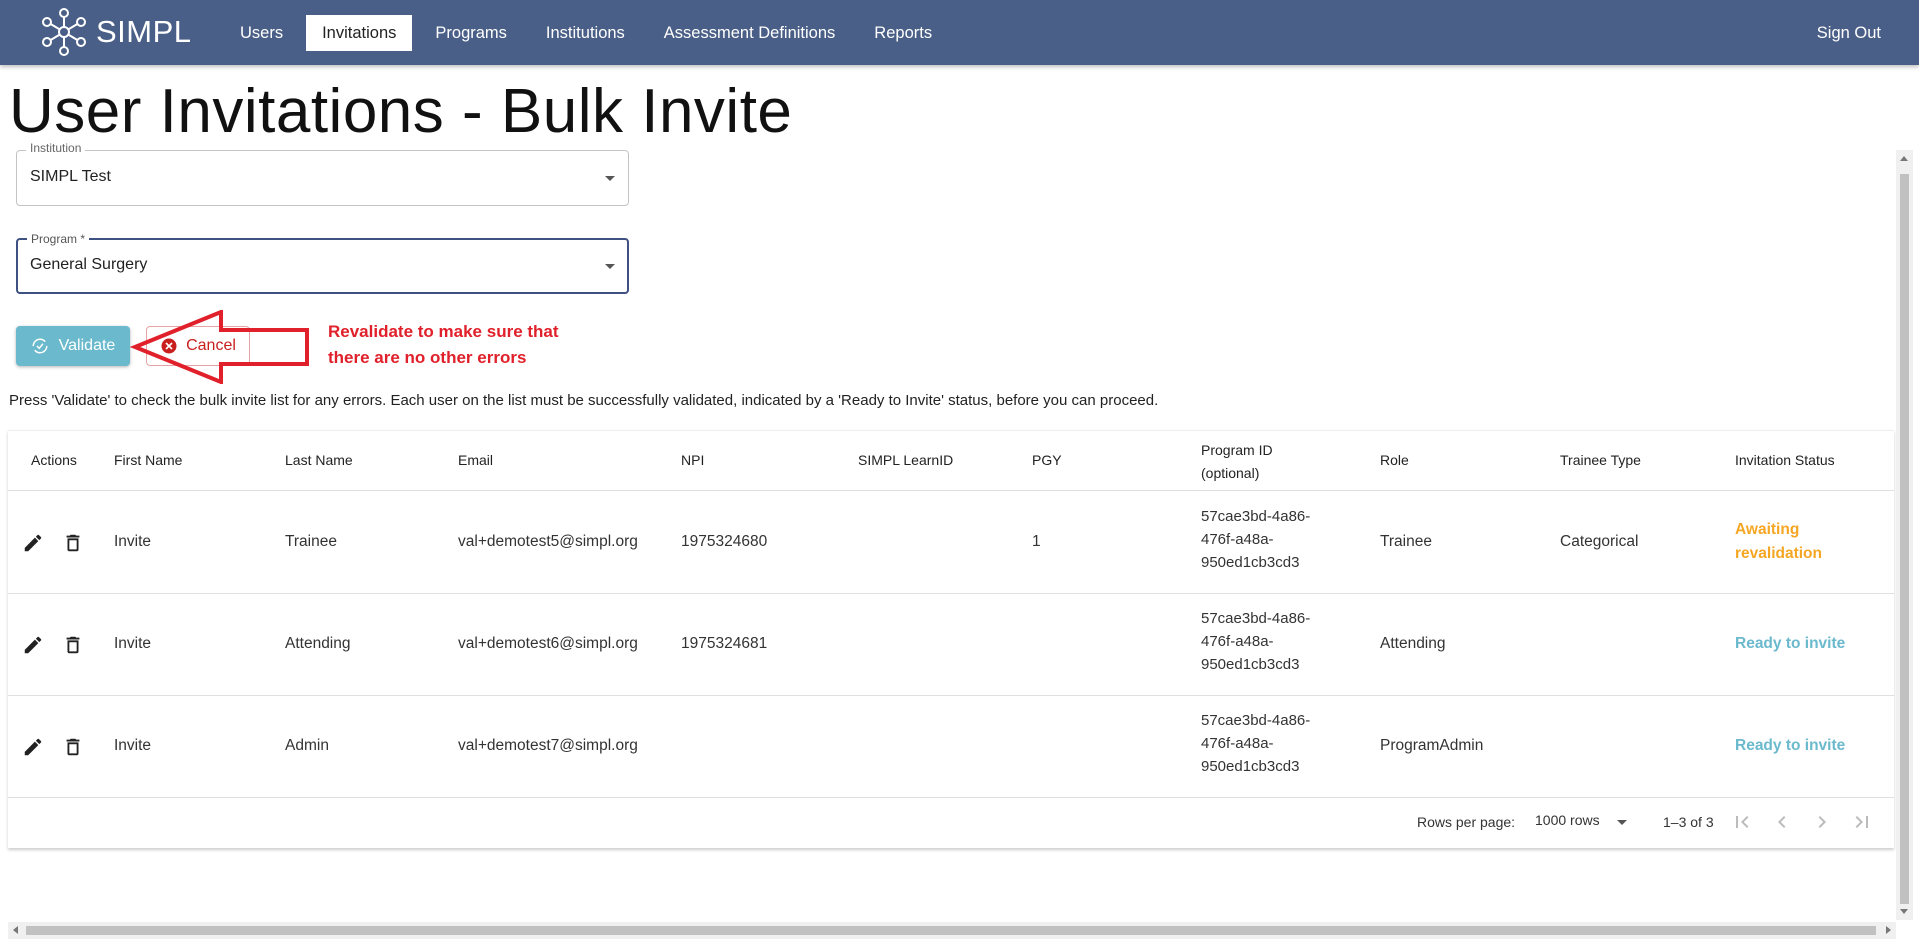 This screenshot has width=1919, height=945. I want to click on last-page-icon, so click(1862, 822).